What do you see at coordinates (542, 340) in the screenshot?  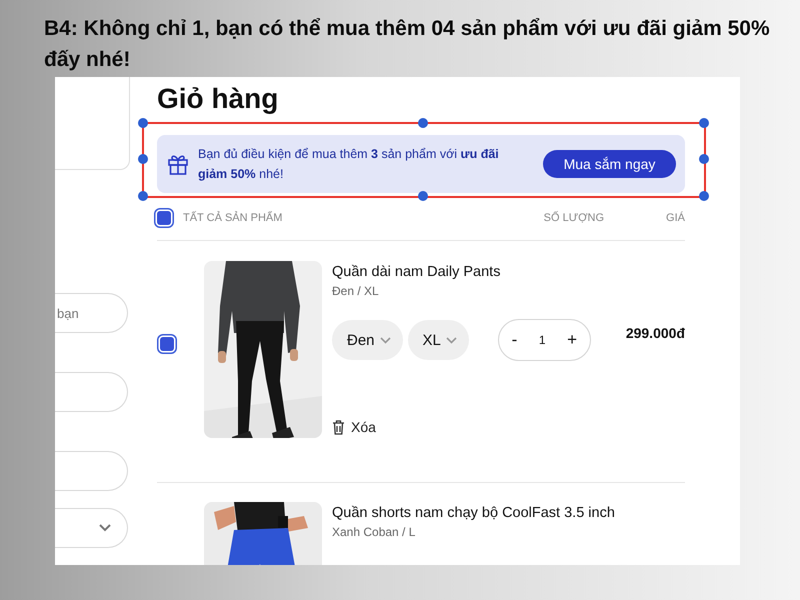 I see `quantity-value: 1` at bounding box center [542, 340].